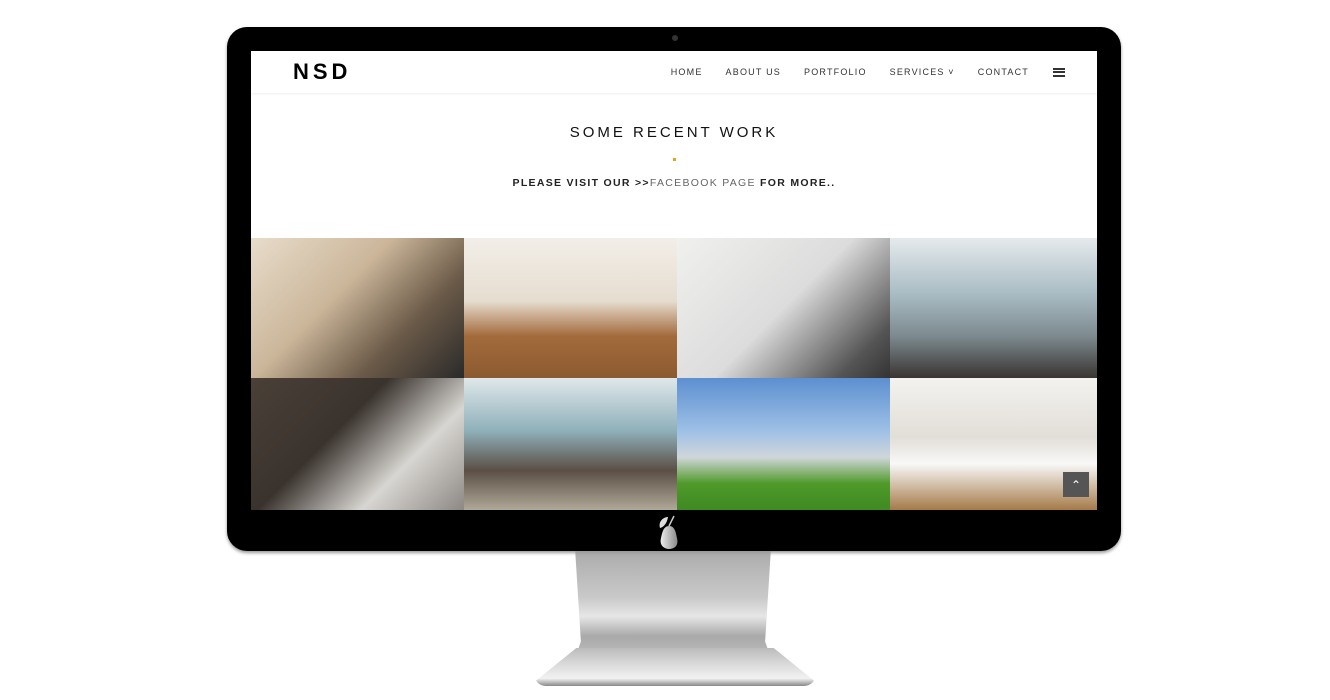 This screenshot has height=700, width=1330. I want to click on subtitle-suffix: FOR MORE.., so click(795, 183).